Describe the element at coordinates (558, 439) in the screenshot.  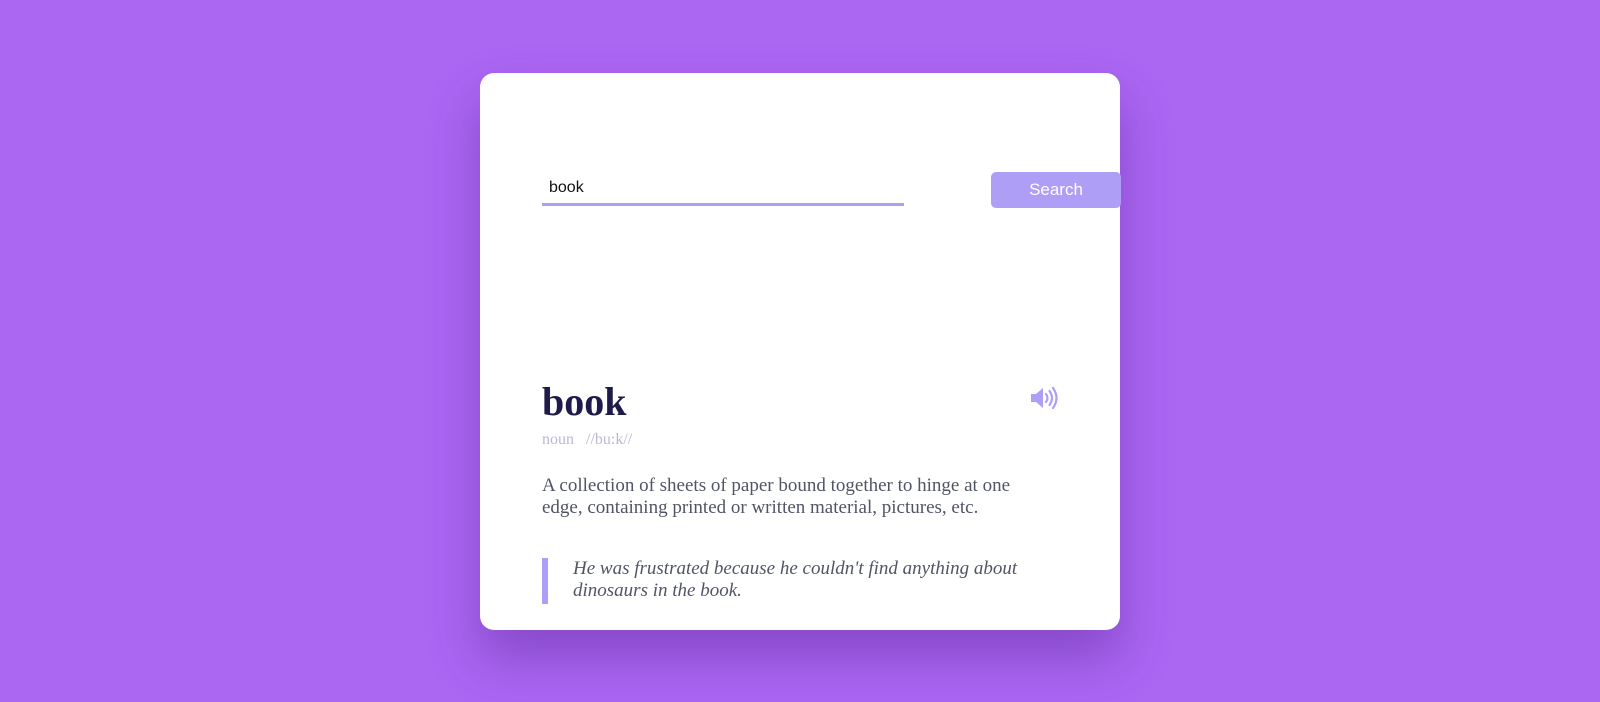
I see `part-of-speech: noun` at that location.